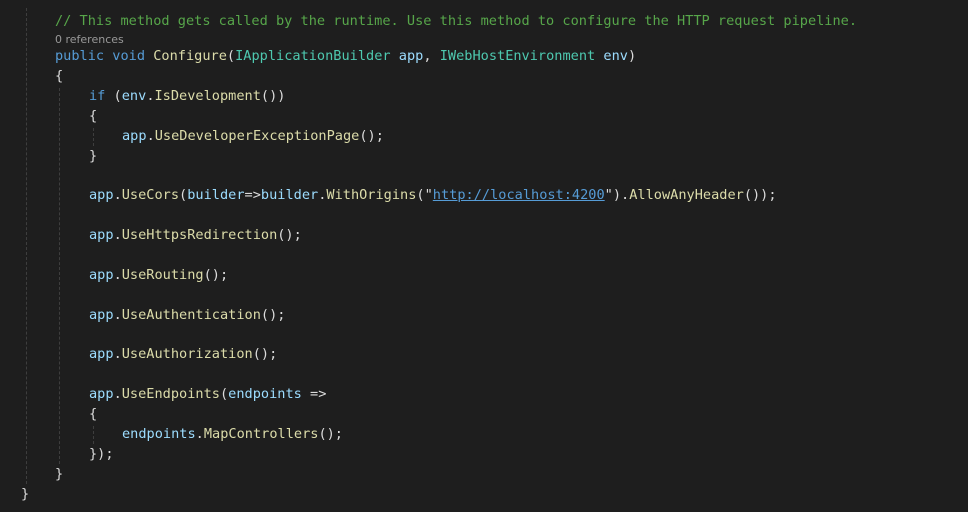 The image size is (968, 512). Describe the element at coordinates (199, 235) in the screenshot. I see `code-token: UseHttpsRedirection` at that location.